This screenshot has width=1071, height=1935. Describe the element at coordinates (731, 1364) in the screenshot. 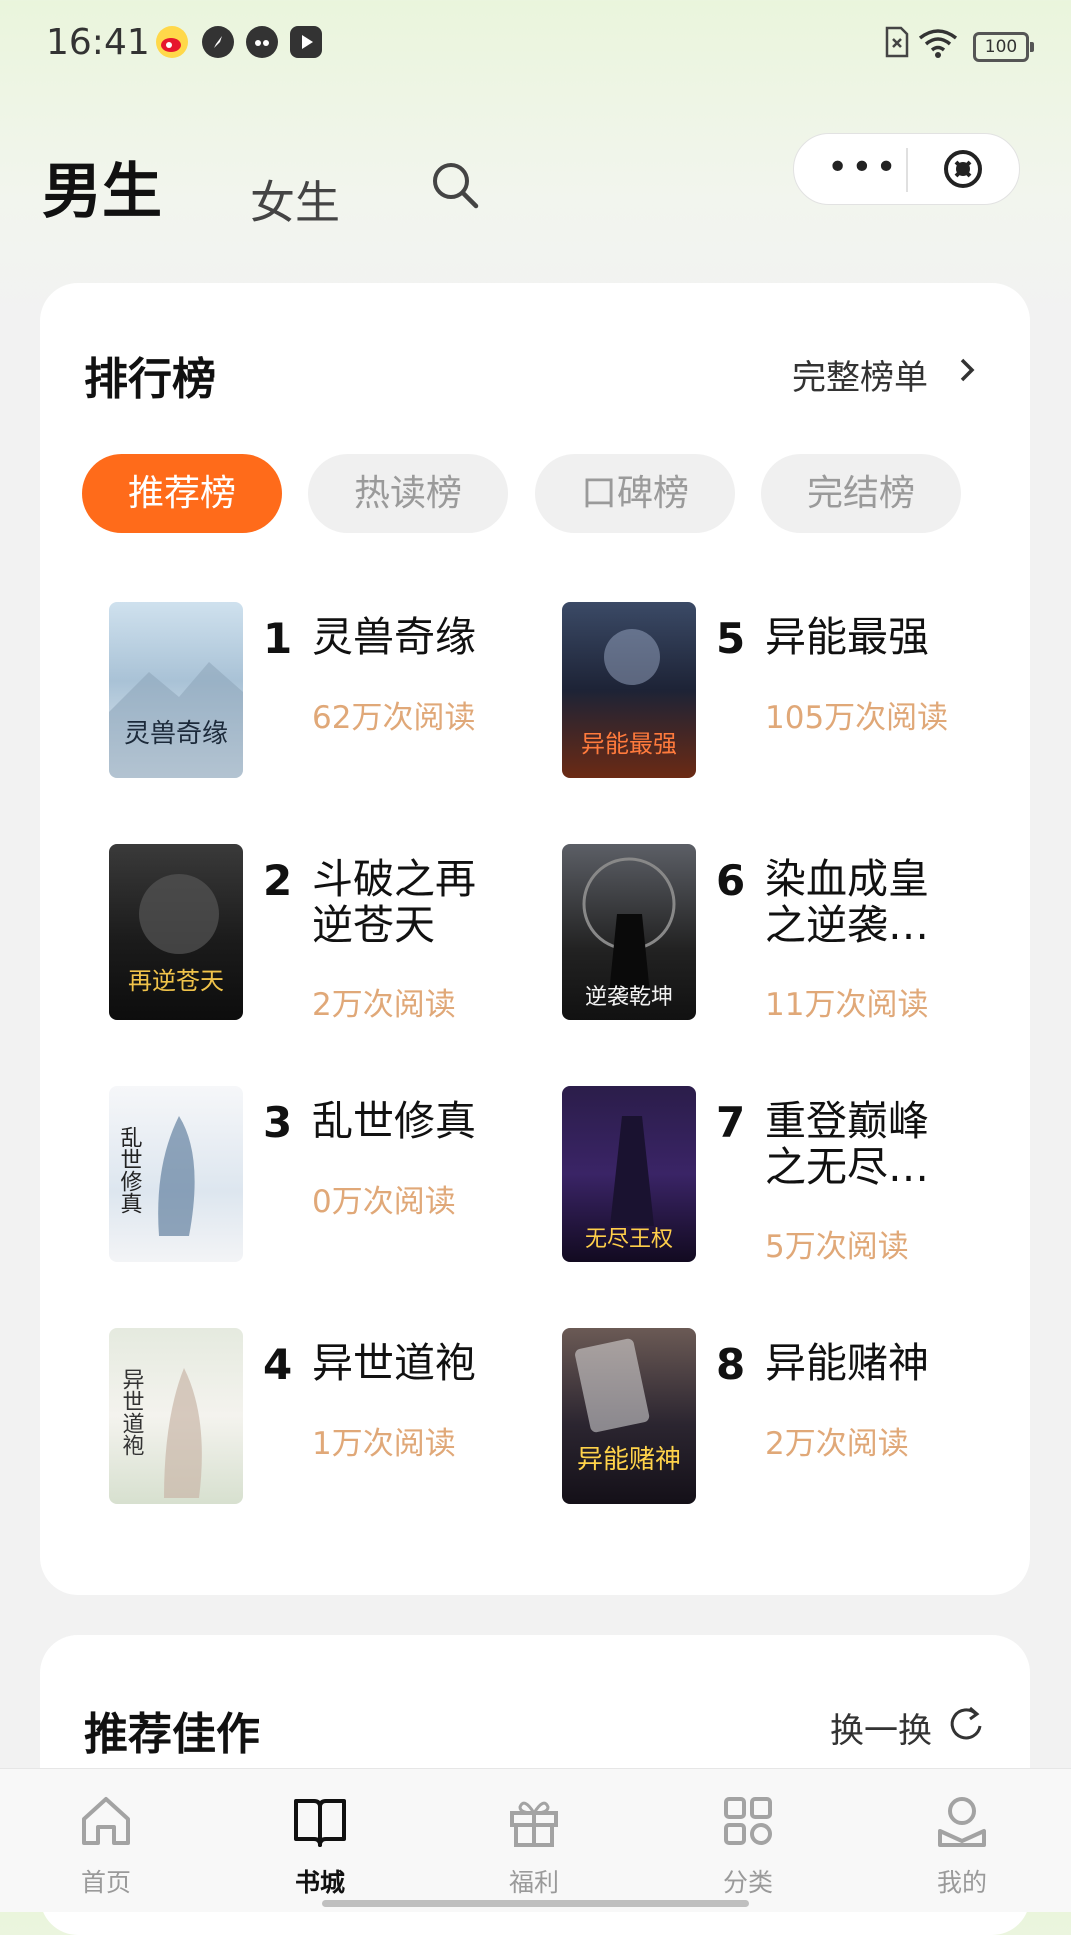

I see `rank-number: 8` at that location.